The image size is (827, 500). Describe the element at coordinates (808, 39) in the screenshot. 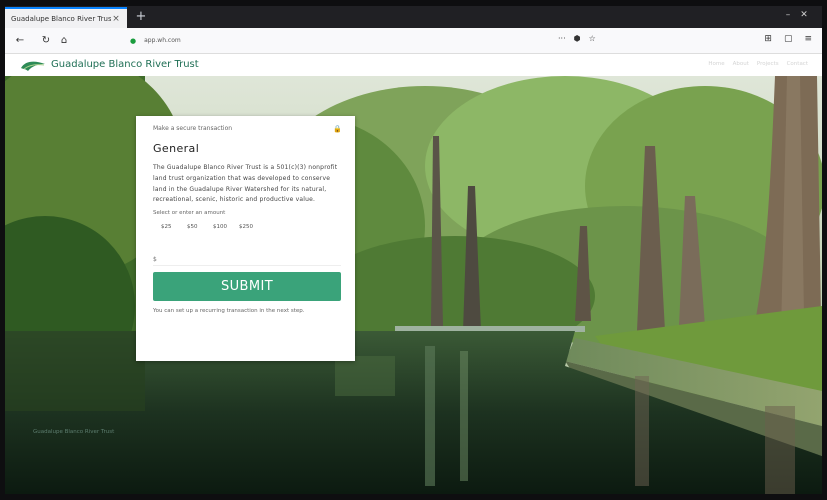

I see `menu-icon: ≡` at that location.